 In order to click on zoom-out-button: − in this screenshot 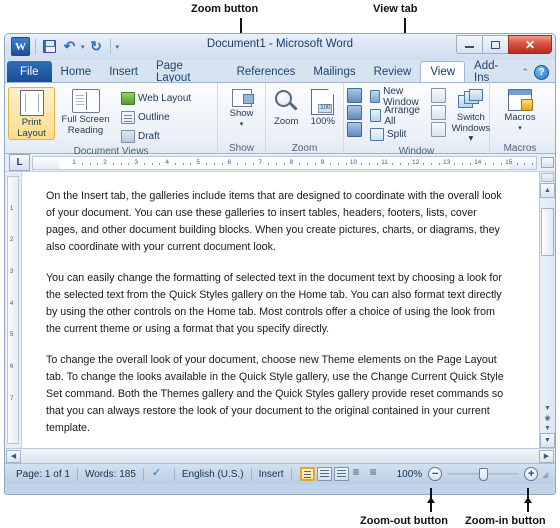, I will do `click(435, 474)`.